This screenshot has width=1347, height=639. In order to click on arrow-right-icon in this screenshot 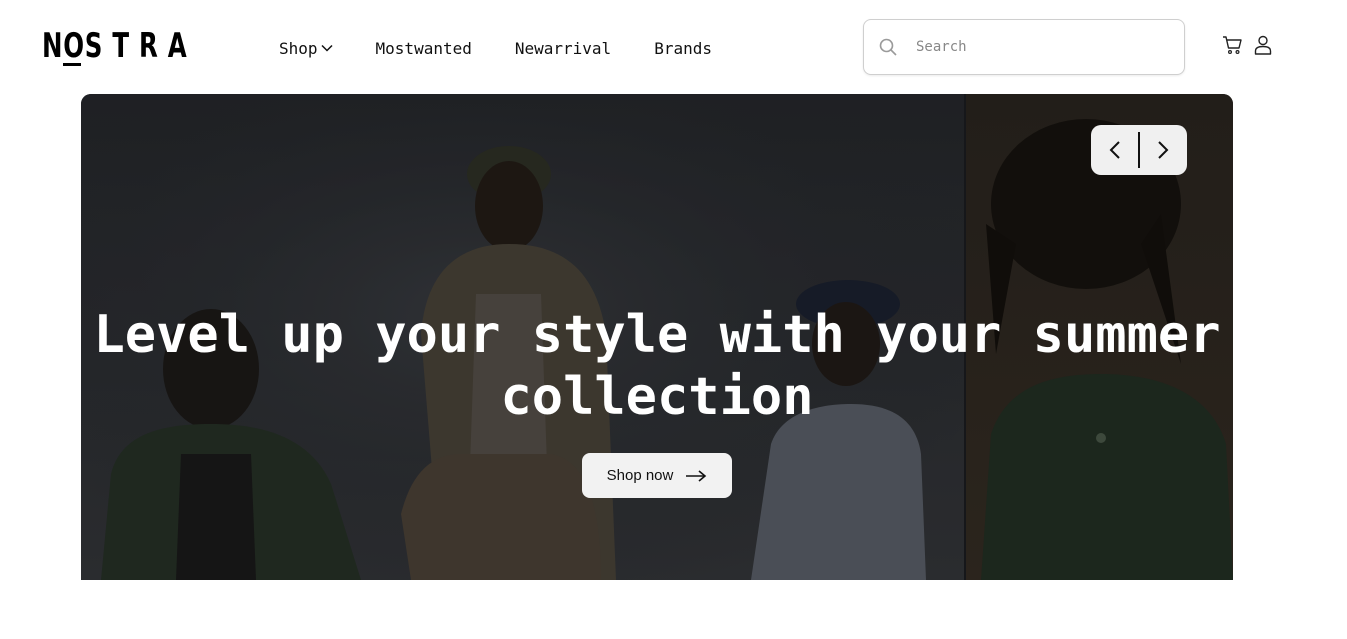, I will do `click(696, 475)`.